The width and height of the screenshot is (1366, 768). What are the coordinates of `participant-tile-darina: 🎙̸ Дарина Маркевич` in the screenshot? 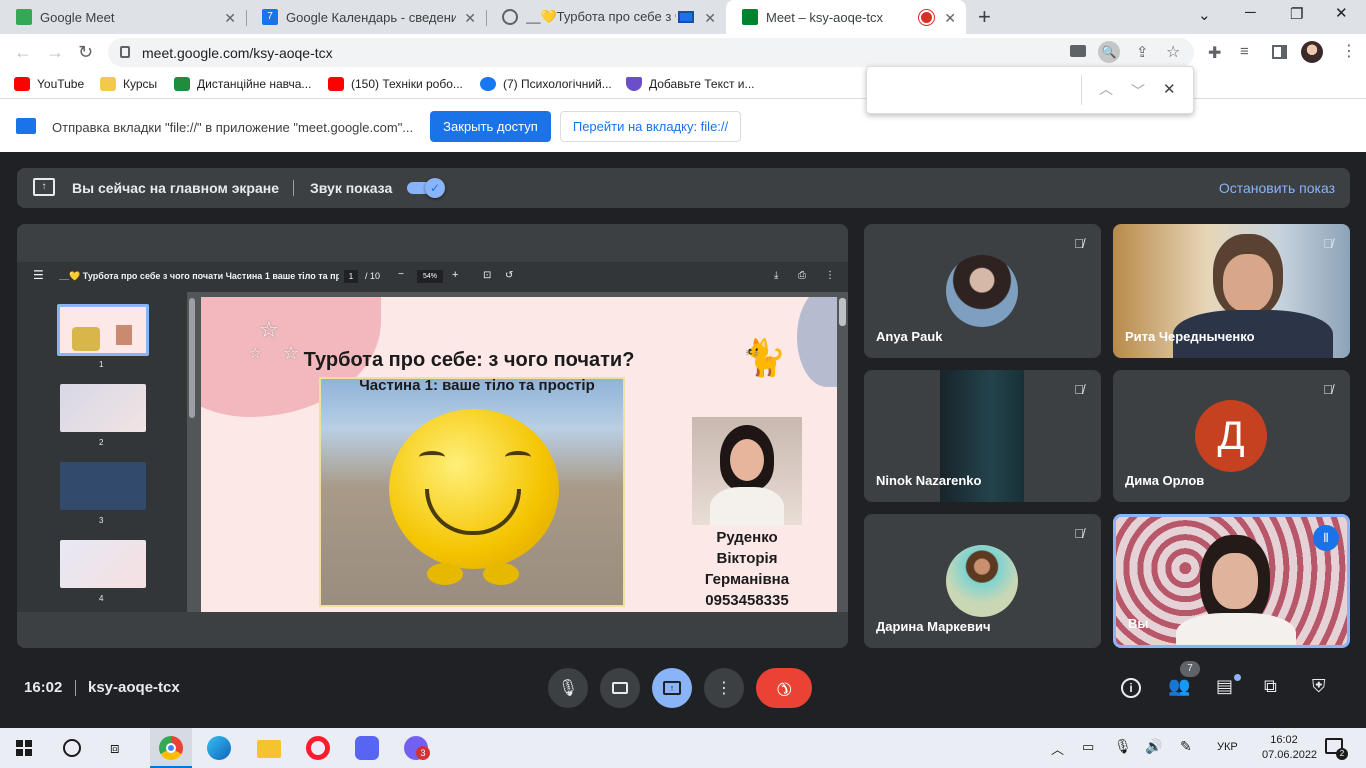 It's located at (982, 581).